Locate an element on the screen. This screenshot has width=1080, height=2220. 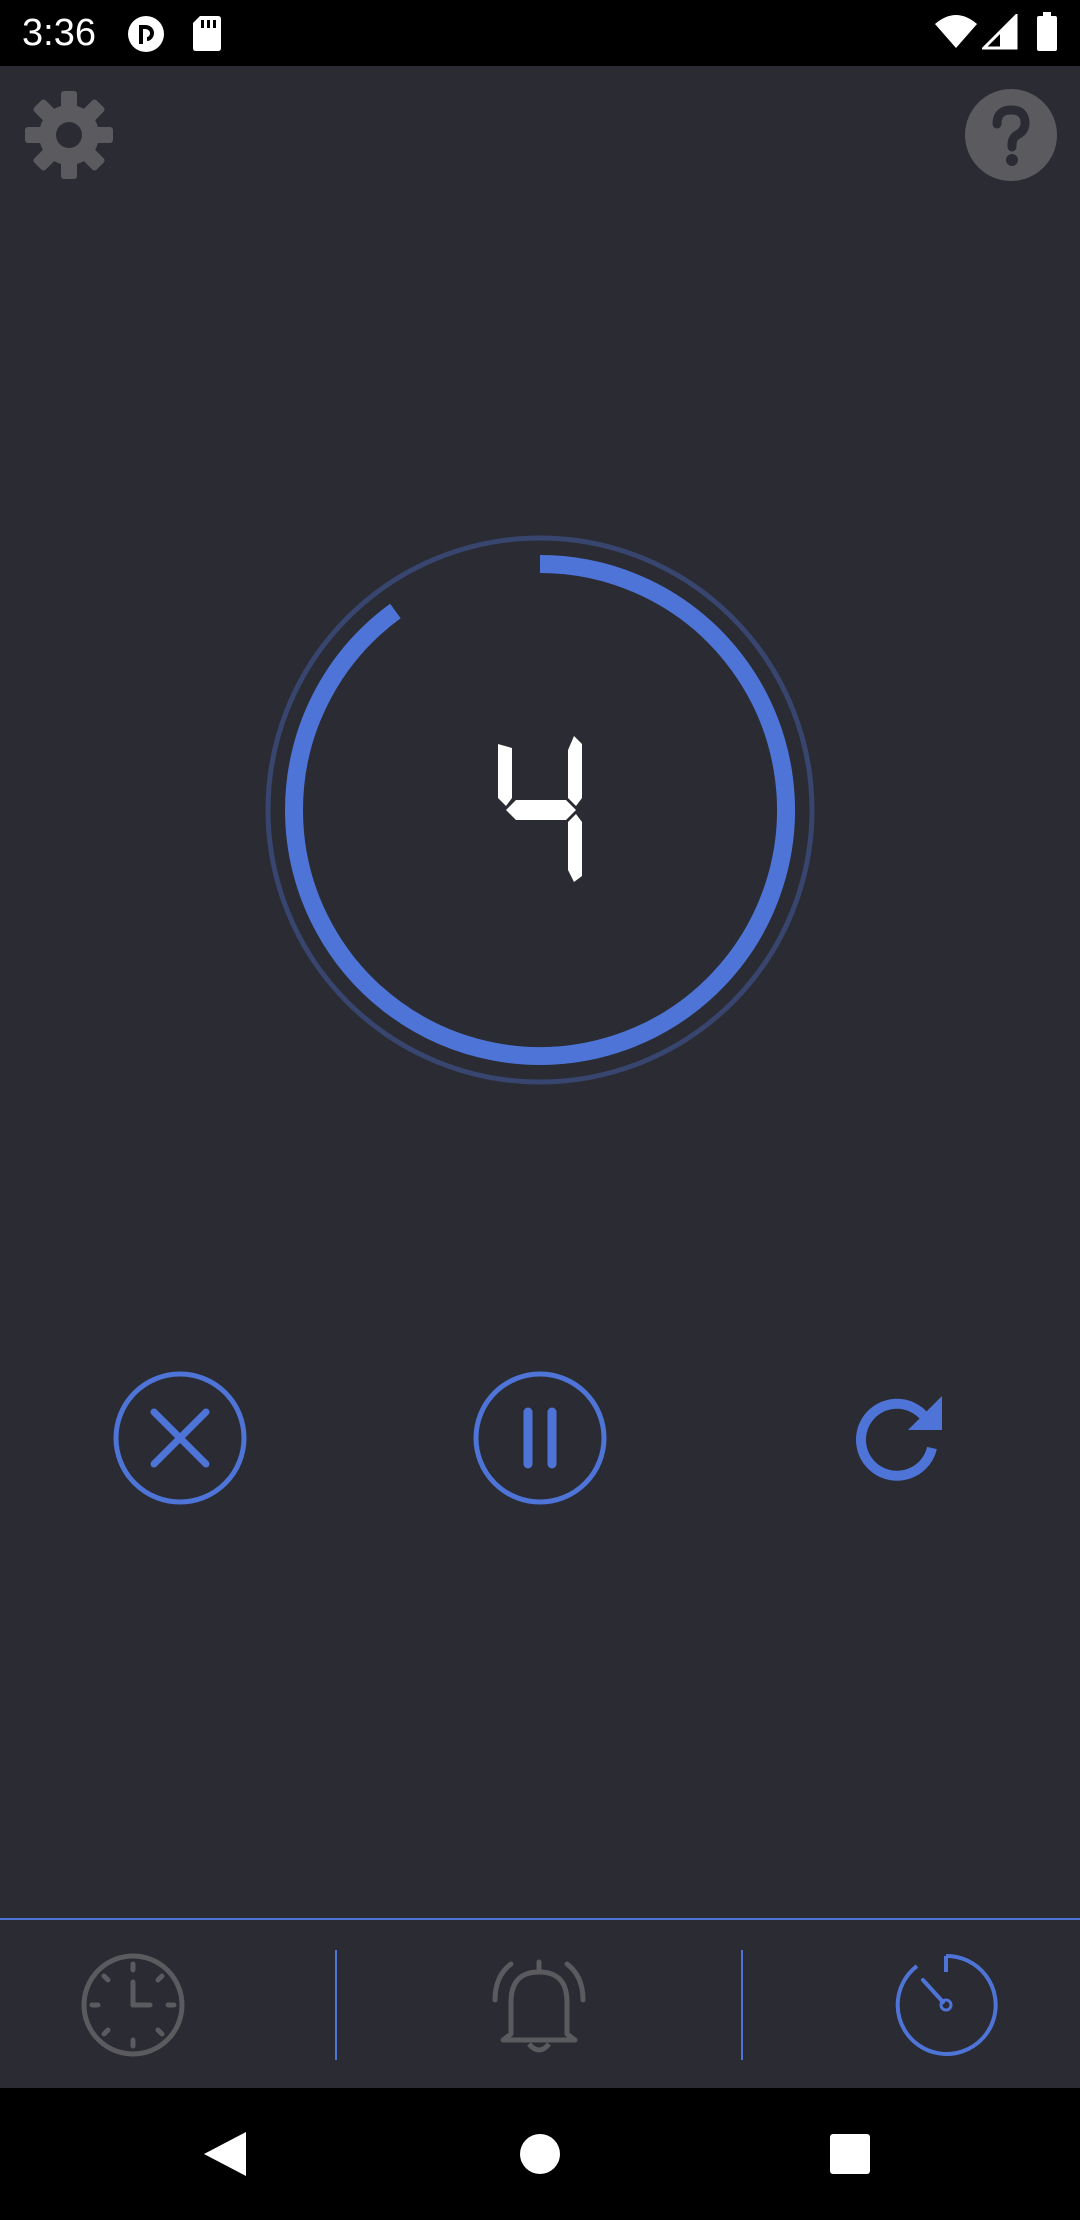
cancel-button is located at coordinates (180, 1438).